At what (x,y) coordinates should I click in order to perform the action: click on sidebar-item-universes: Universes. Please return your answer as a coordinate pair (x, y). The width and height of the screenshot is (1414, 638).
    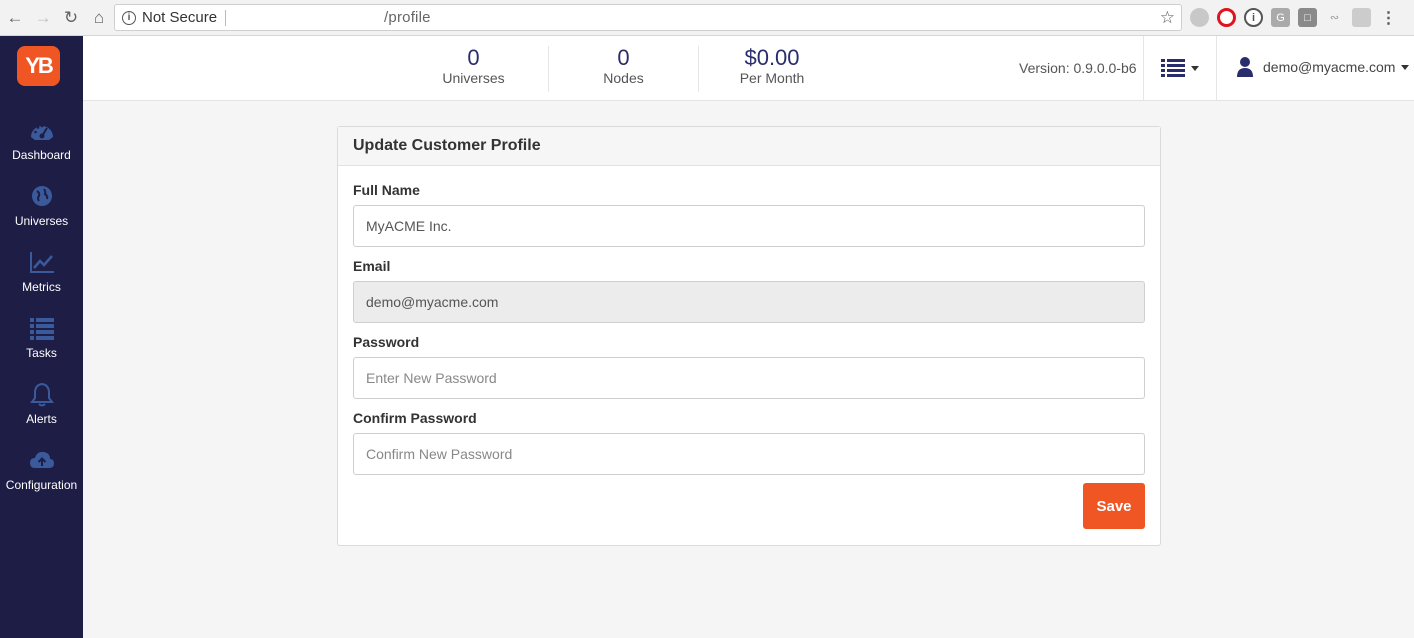
    Looking at the image, I should click on (41, 206).